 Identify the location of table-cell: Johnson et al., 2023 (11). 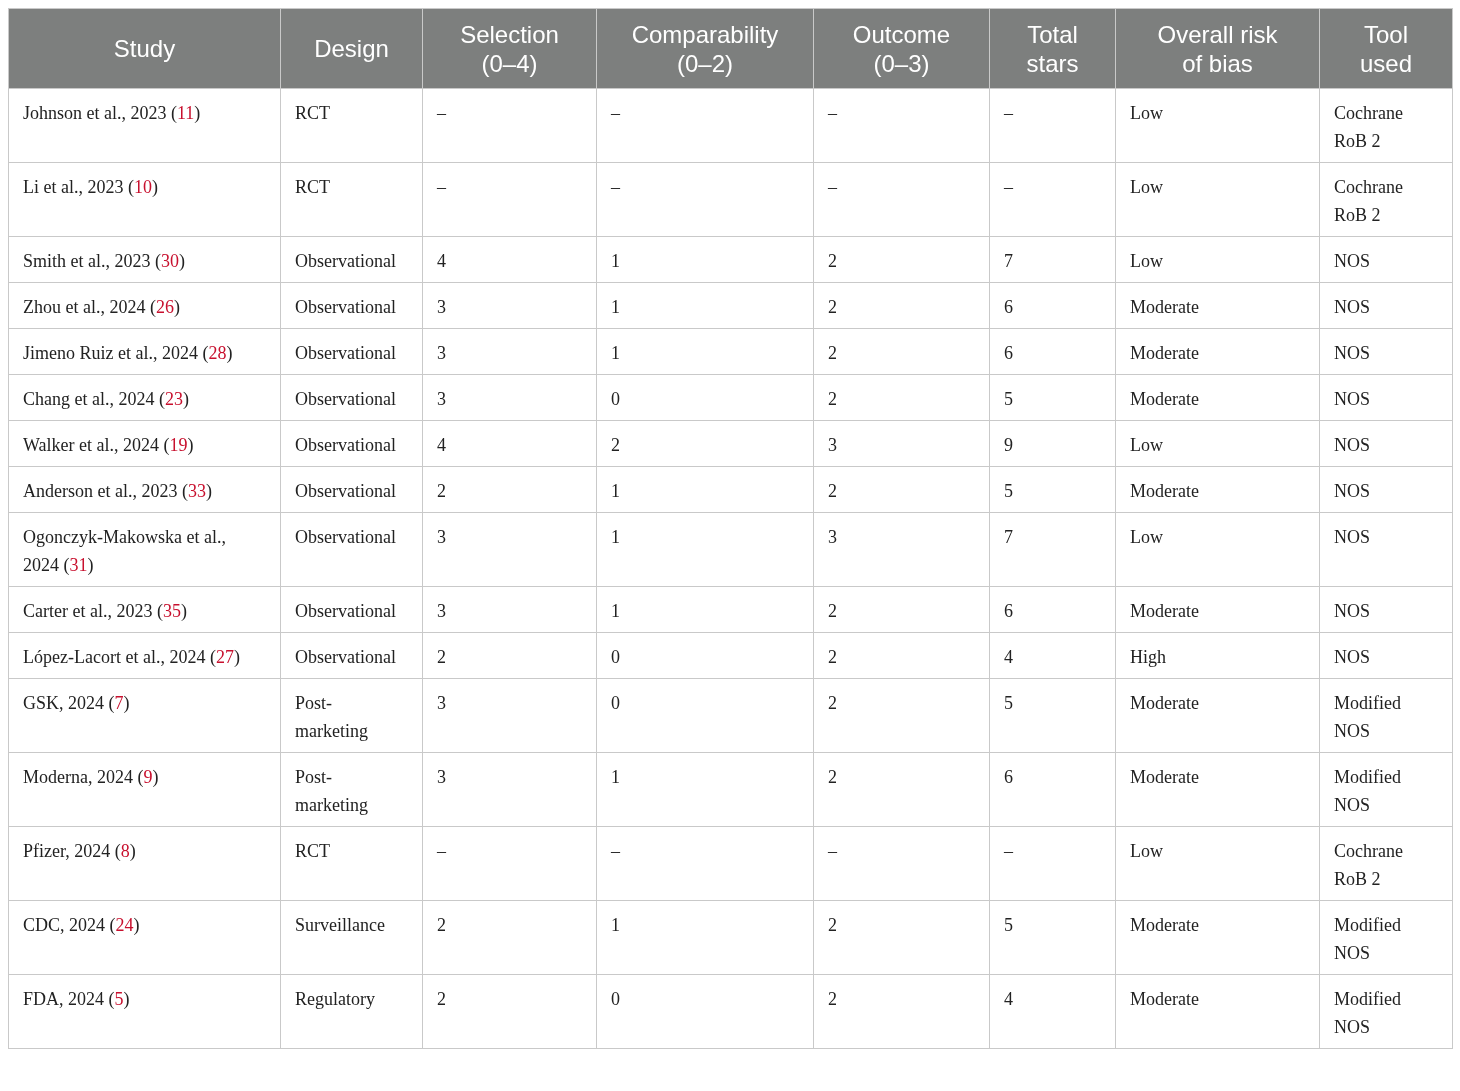
(144, 125).